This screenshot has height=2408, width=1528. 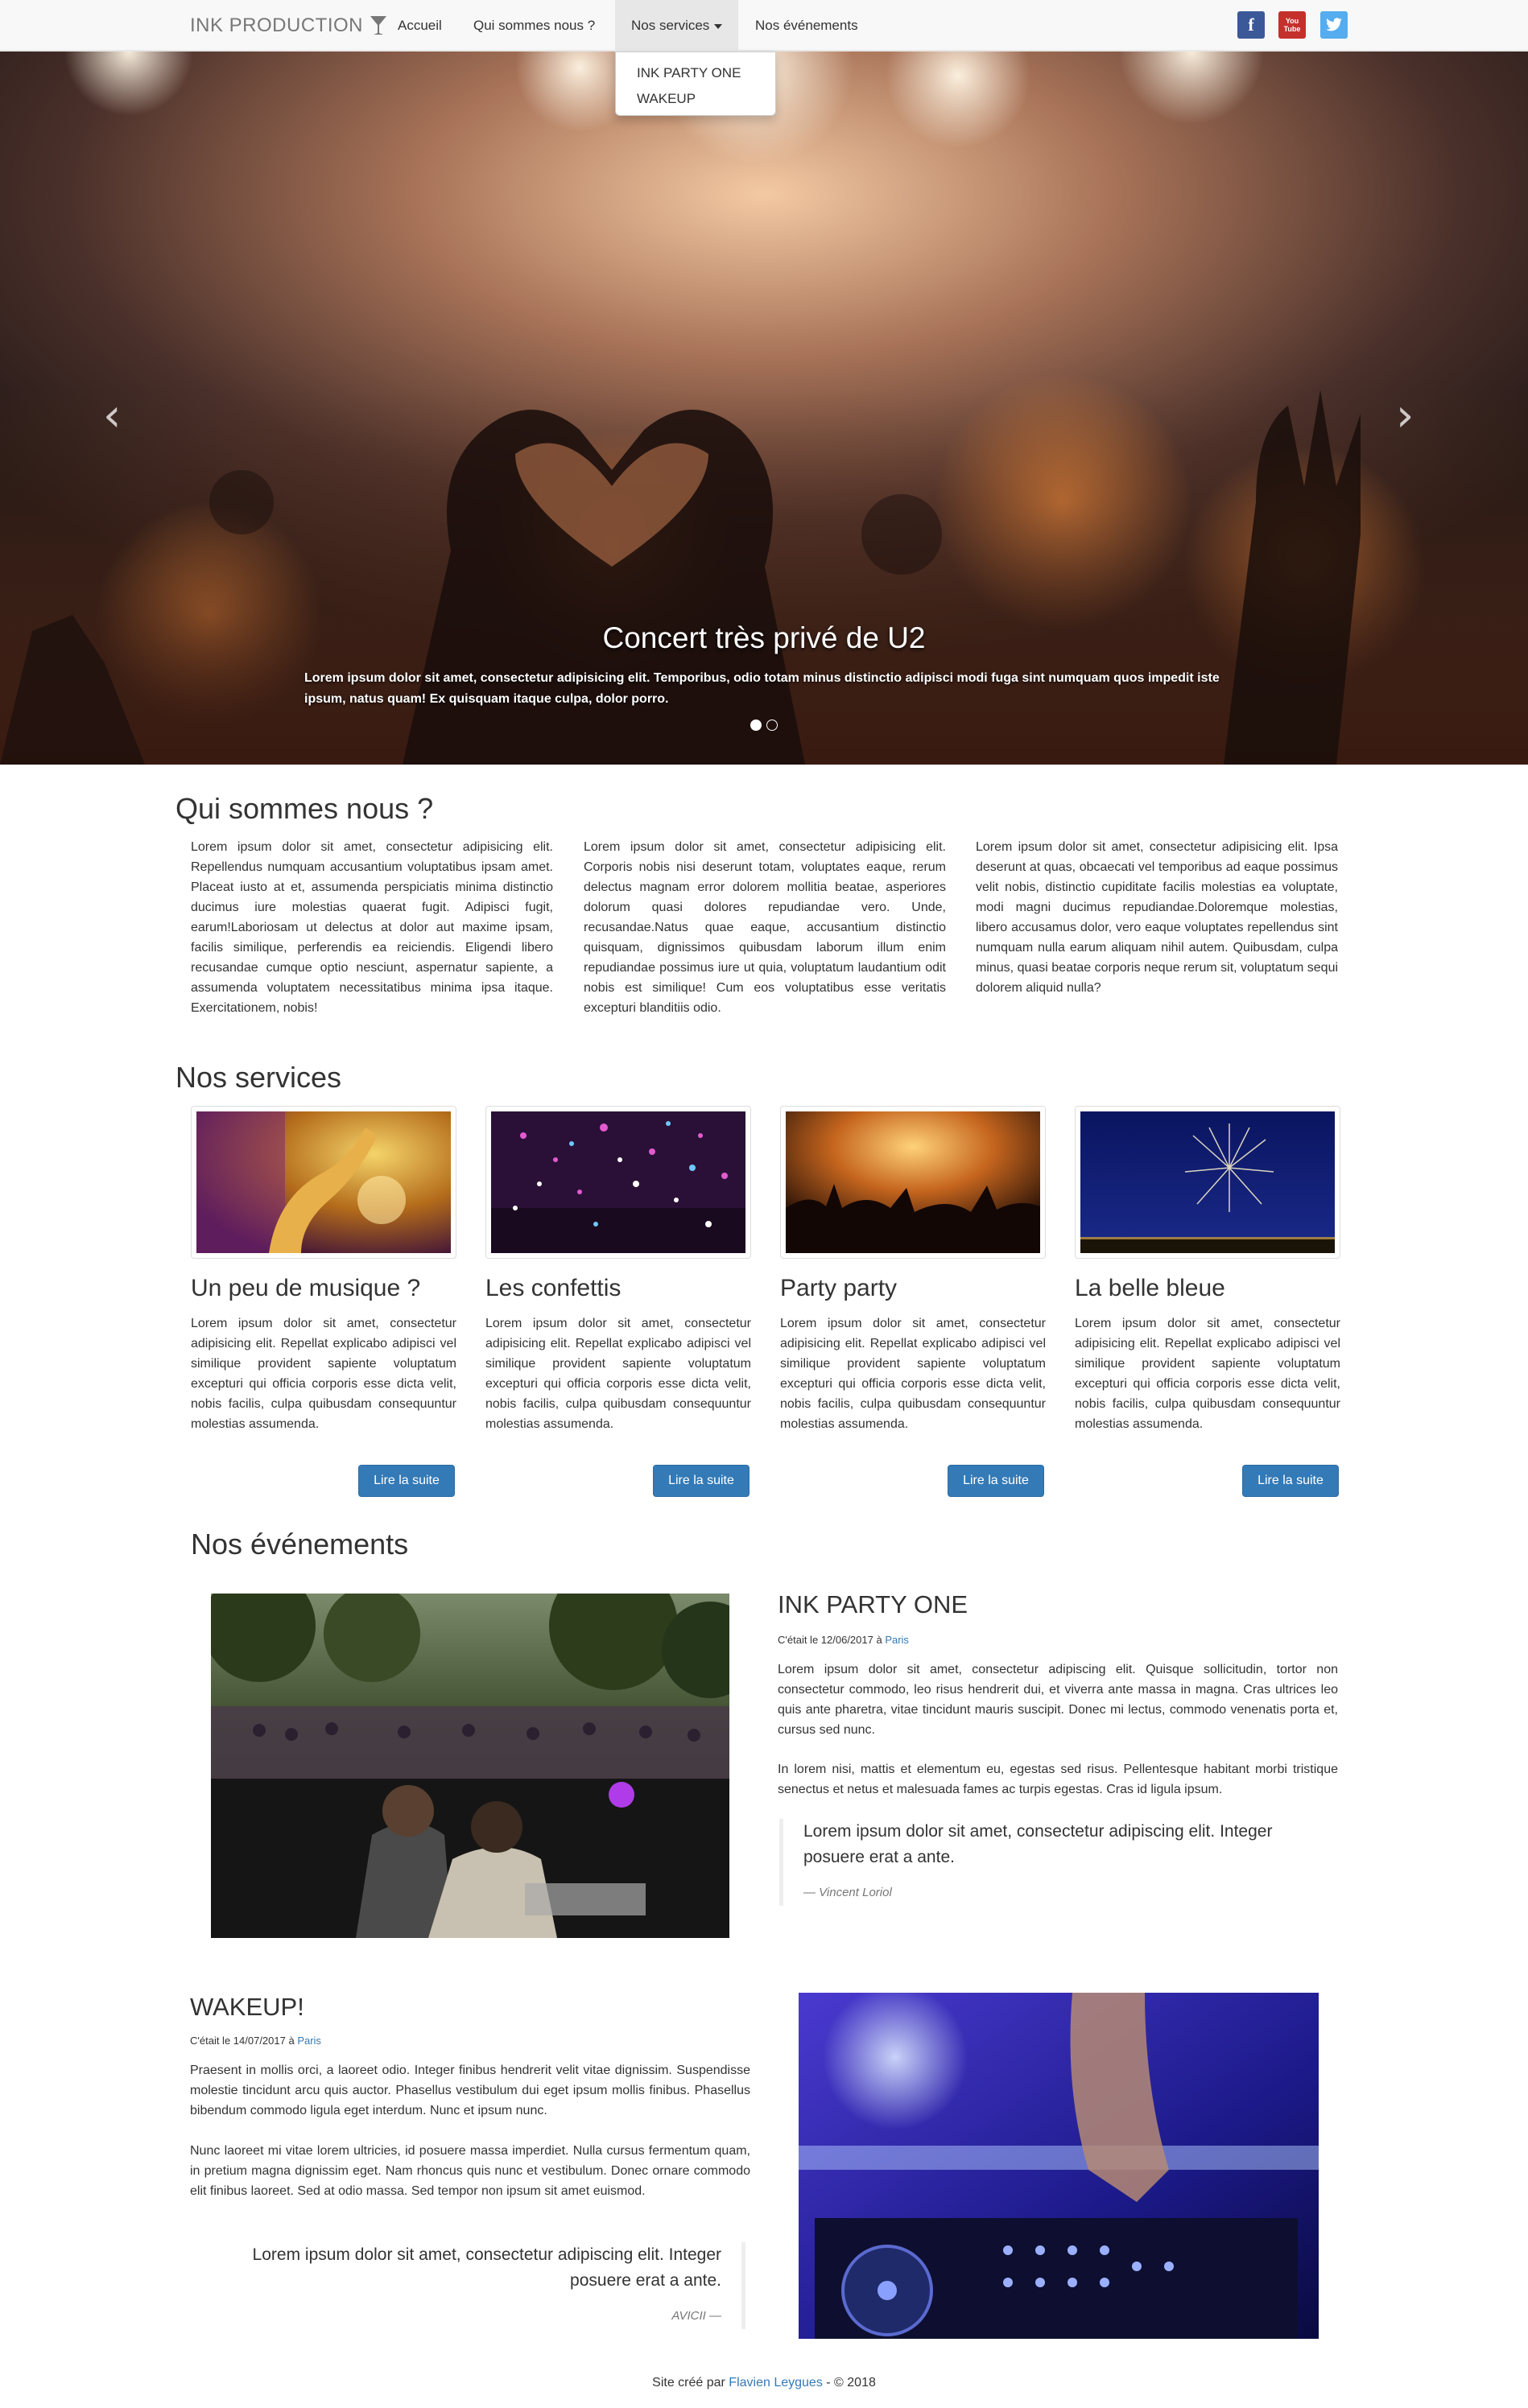 I want to click on confetti-image, so click(x=618, y=1182).